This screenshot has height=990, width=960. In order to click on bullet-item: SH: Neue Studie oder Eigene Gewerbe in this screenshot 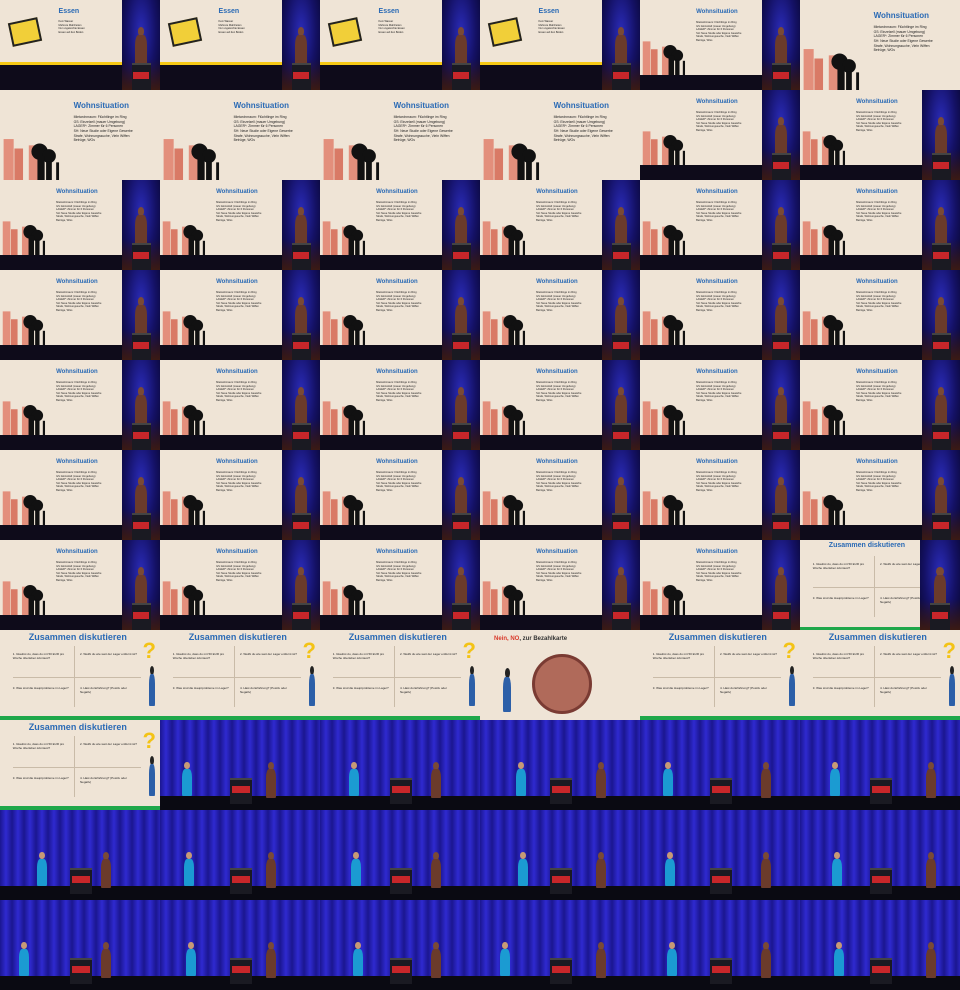, I will do `click(583, 130)`.